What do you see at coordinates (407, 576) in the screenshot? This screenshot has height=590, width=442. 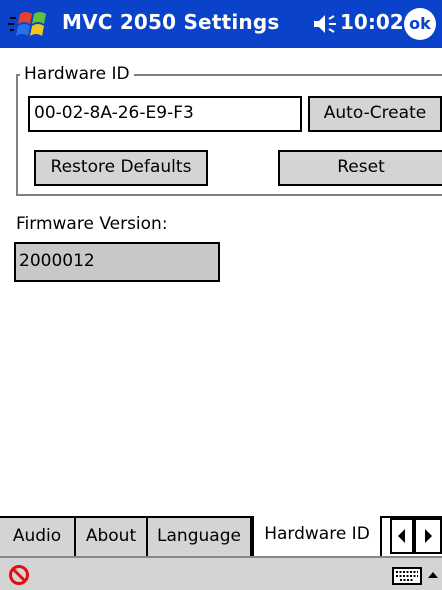 I see `keyboard-icon` at bounding box center [407, 576].